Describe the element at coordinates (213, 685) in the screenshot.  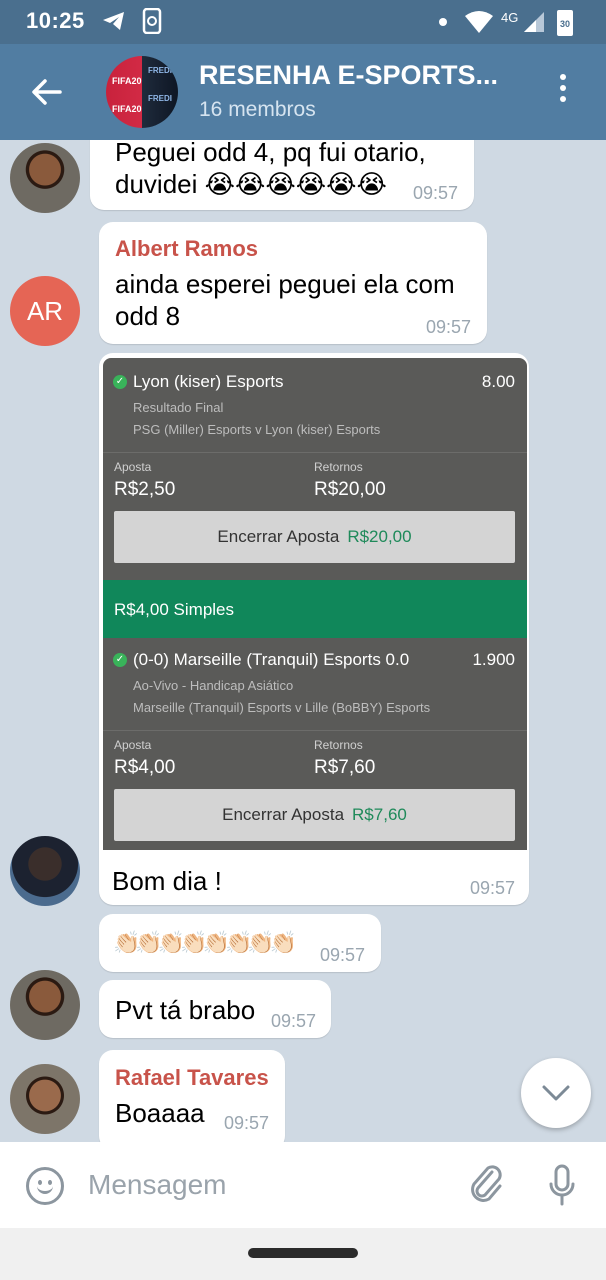
I see `bet-market: Ao-Vivo - Handicap Asiático` at that location.